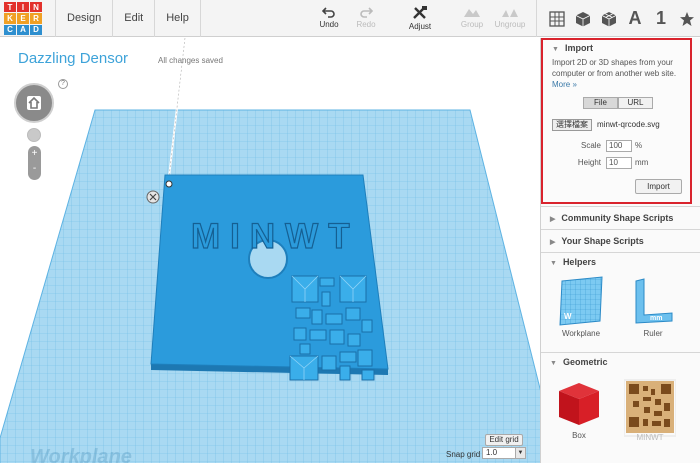 This screenshot has height=463, width=700. I want to click on helpers-header: ▼ Helpers, so click(573, 262).